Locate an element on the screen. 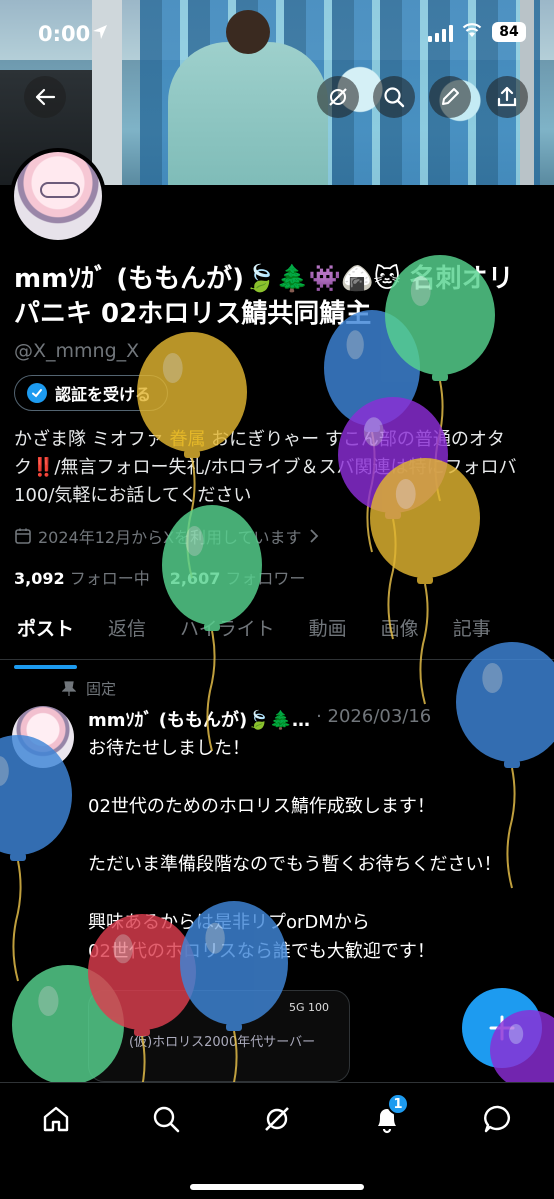 The height and width of the screenshot is (1199, 554). profile-tabs: ポスト 返信 ハイライト 動画 画像 記事 is located at coordinates (277, 639).